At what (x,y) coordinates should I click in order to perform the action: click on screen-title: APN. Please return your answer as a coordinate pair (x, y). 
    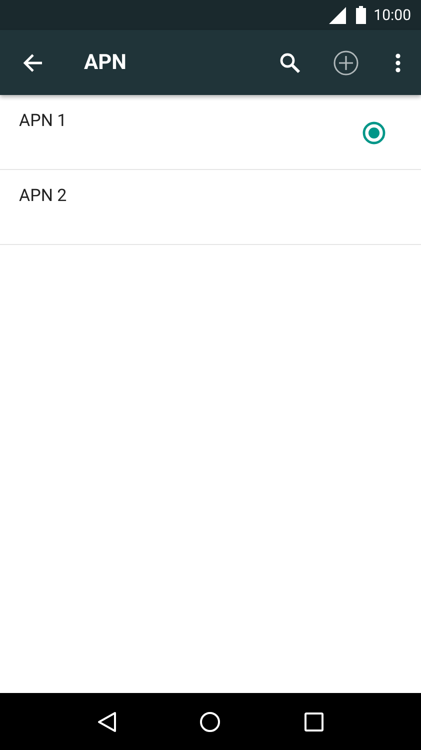
    Looking at the image, I should click on (106, 62).